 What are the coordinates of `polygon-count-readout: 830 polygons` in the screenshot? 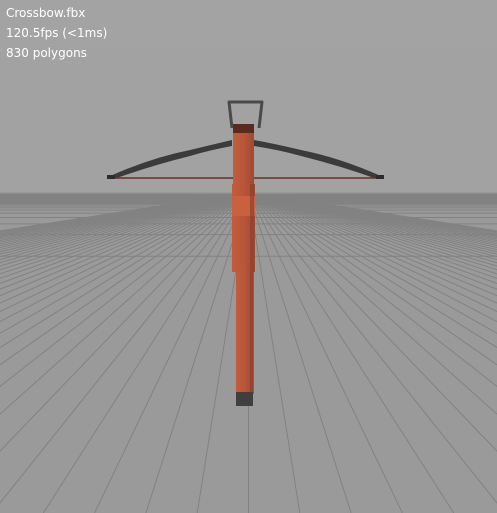 It's located at (46, 53).